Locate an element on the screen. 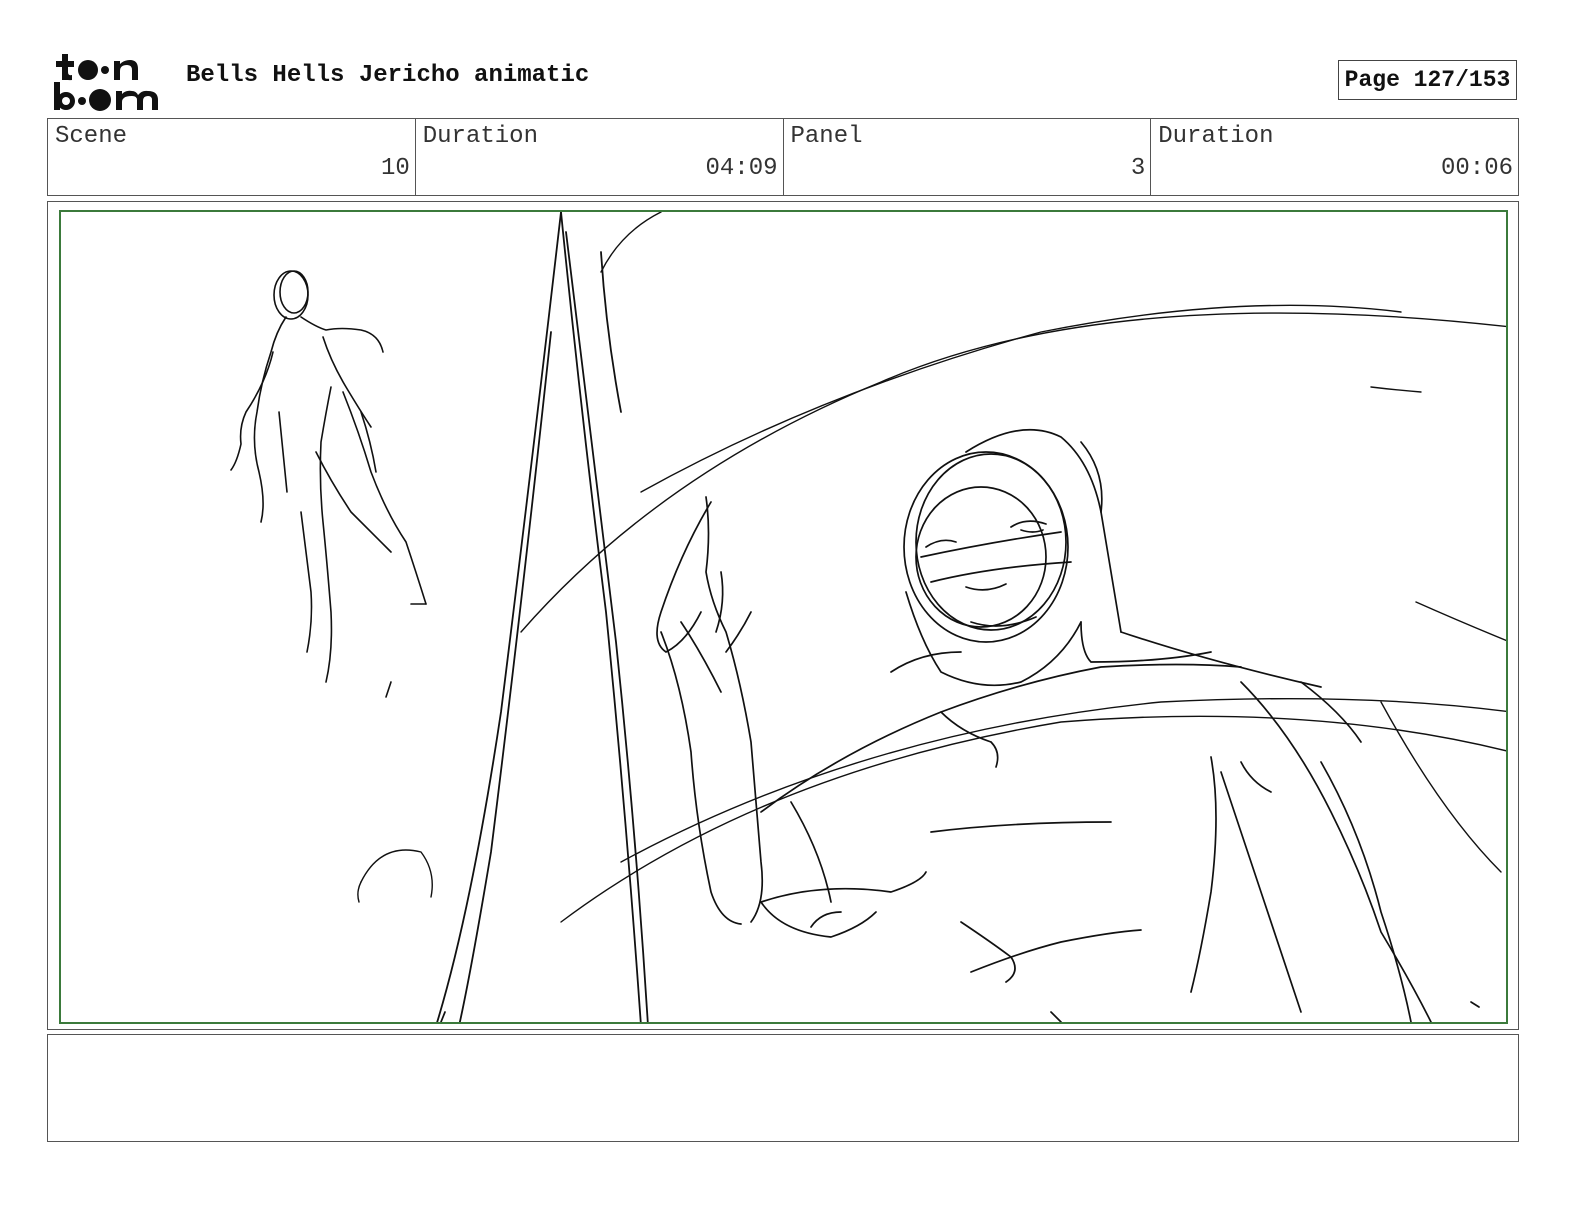 This screenshot has width=1584, height=1224. page-number: Page 127/153 is located at coordinates (1427, 80).